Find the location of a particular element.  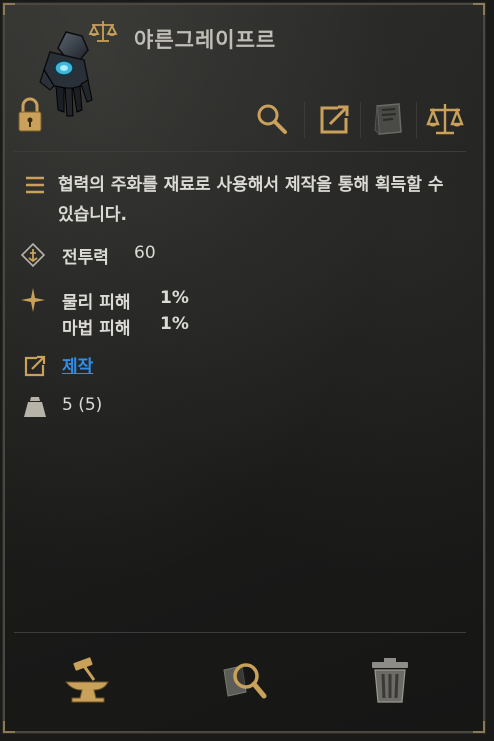

physical-damage-value: 1% is located at coordinates (174, 298).